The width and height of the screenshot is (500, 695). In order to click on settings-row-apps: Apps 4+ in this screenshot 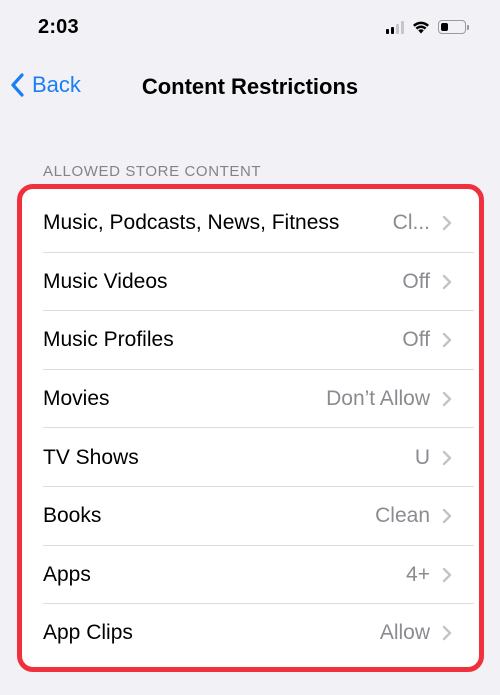, I will do `click(250, 575)`.